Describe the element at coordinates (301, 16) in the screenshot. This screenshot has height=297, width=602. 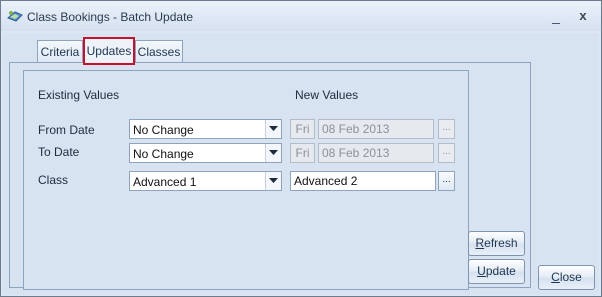
I see `title-bar: Class Bookings - Batch Update _ x` at that location.